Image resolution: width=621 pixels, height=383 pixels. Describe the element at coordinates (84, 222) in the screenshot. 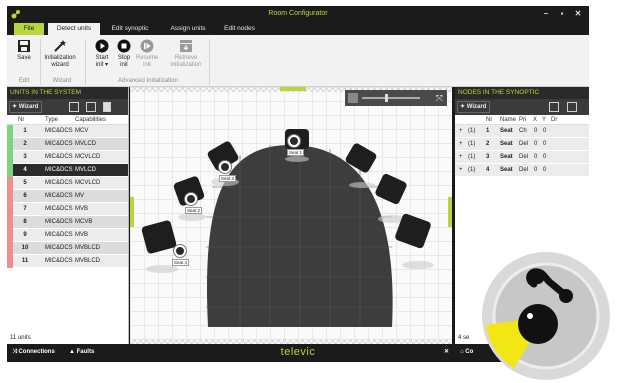

I see `unit-capabilities: MCVB` at that location.